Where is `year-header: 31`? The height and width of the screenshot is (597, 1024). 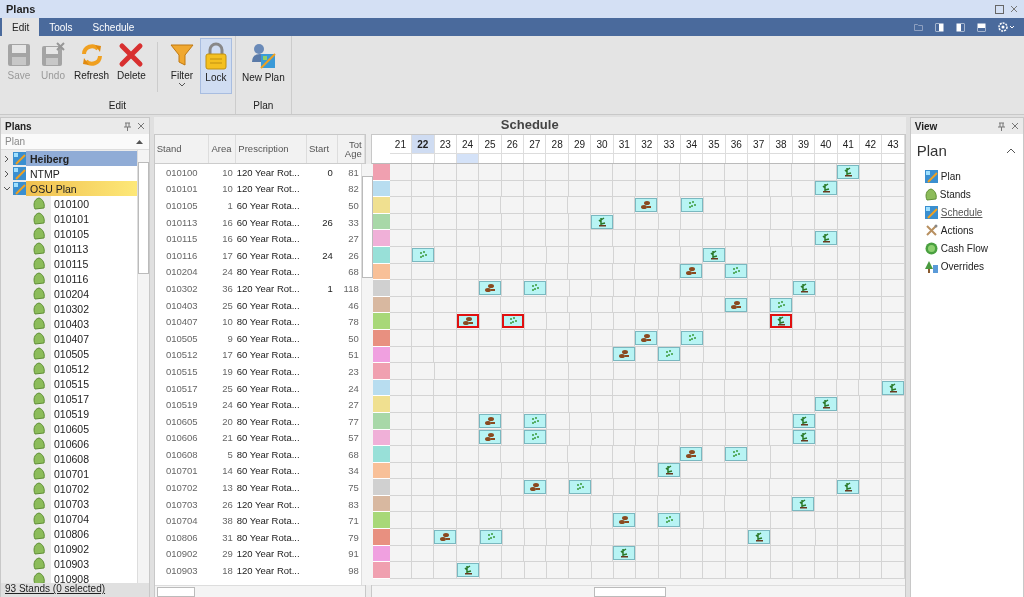 year-header: 31 is located at coordinates (625, 144).